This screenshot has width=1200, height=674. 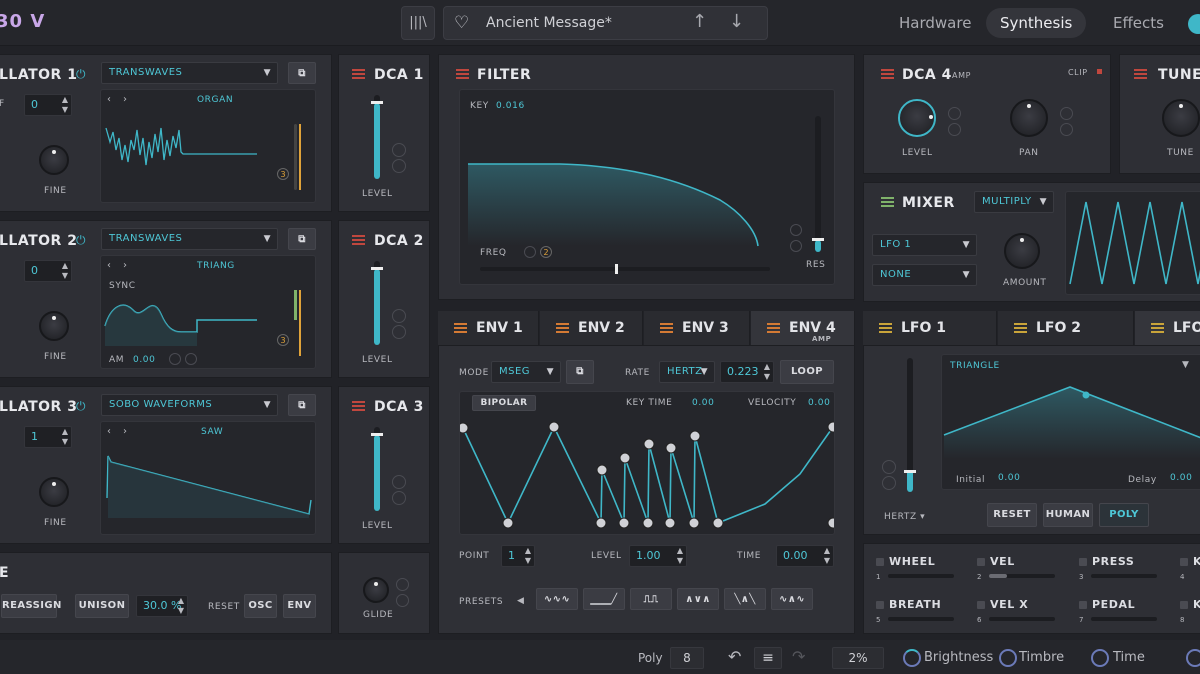 What do you see at coordinates (31, 606) in the screenshot?
I see `reassign-button: REASSIGN` at bounding box center [31, 606].